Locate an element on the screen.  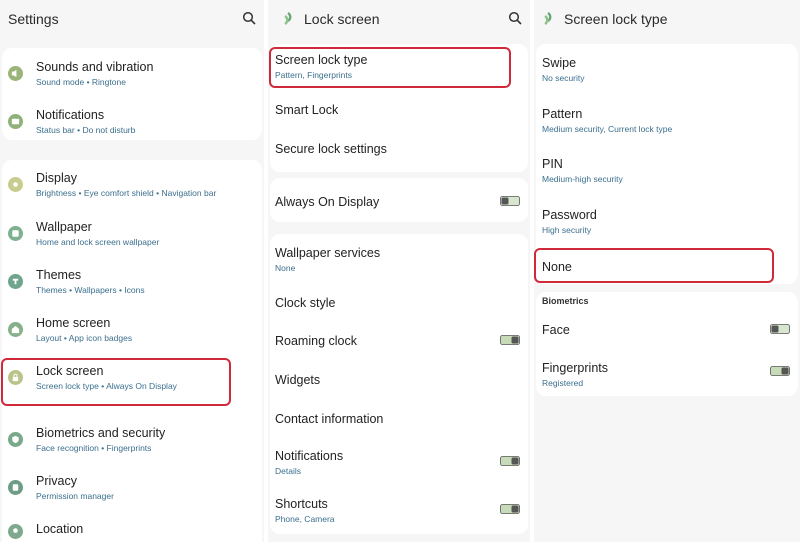
page-title: Settings is located at coordinates (33, 19).